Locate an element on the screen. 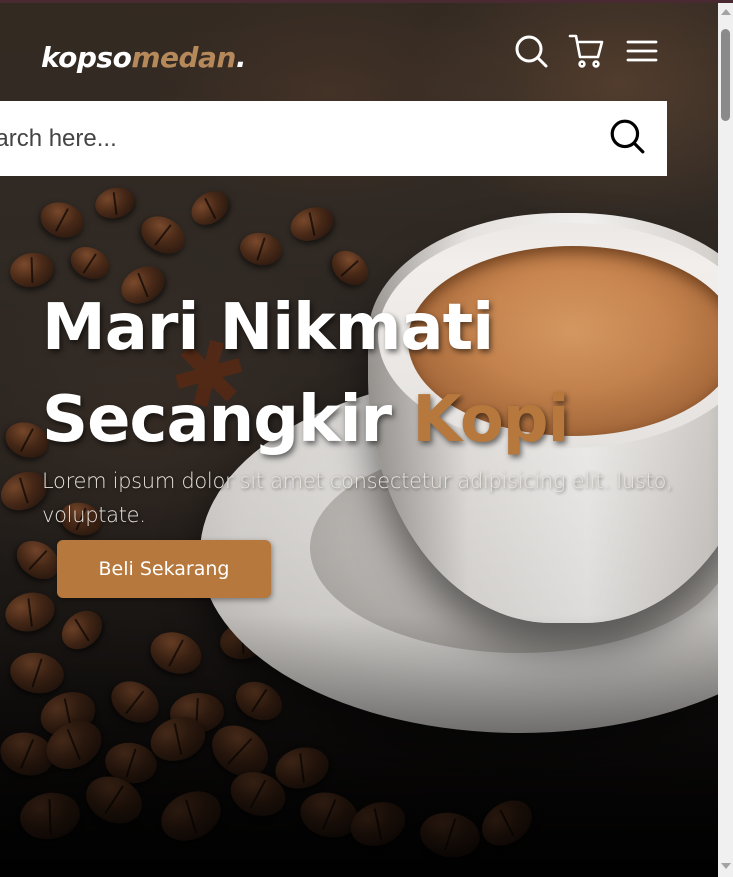  scrollbar-thumb is located at coordinates (725, 75).